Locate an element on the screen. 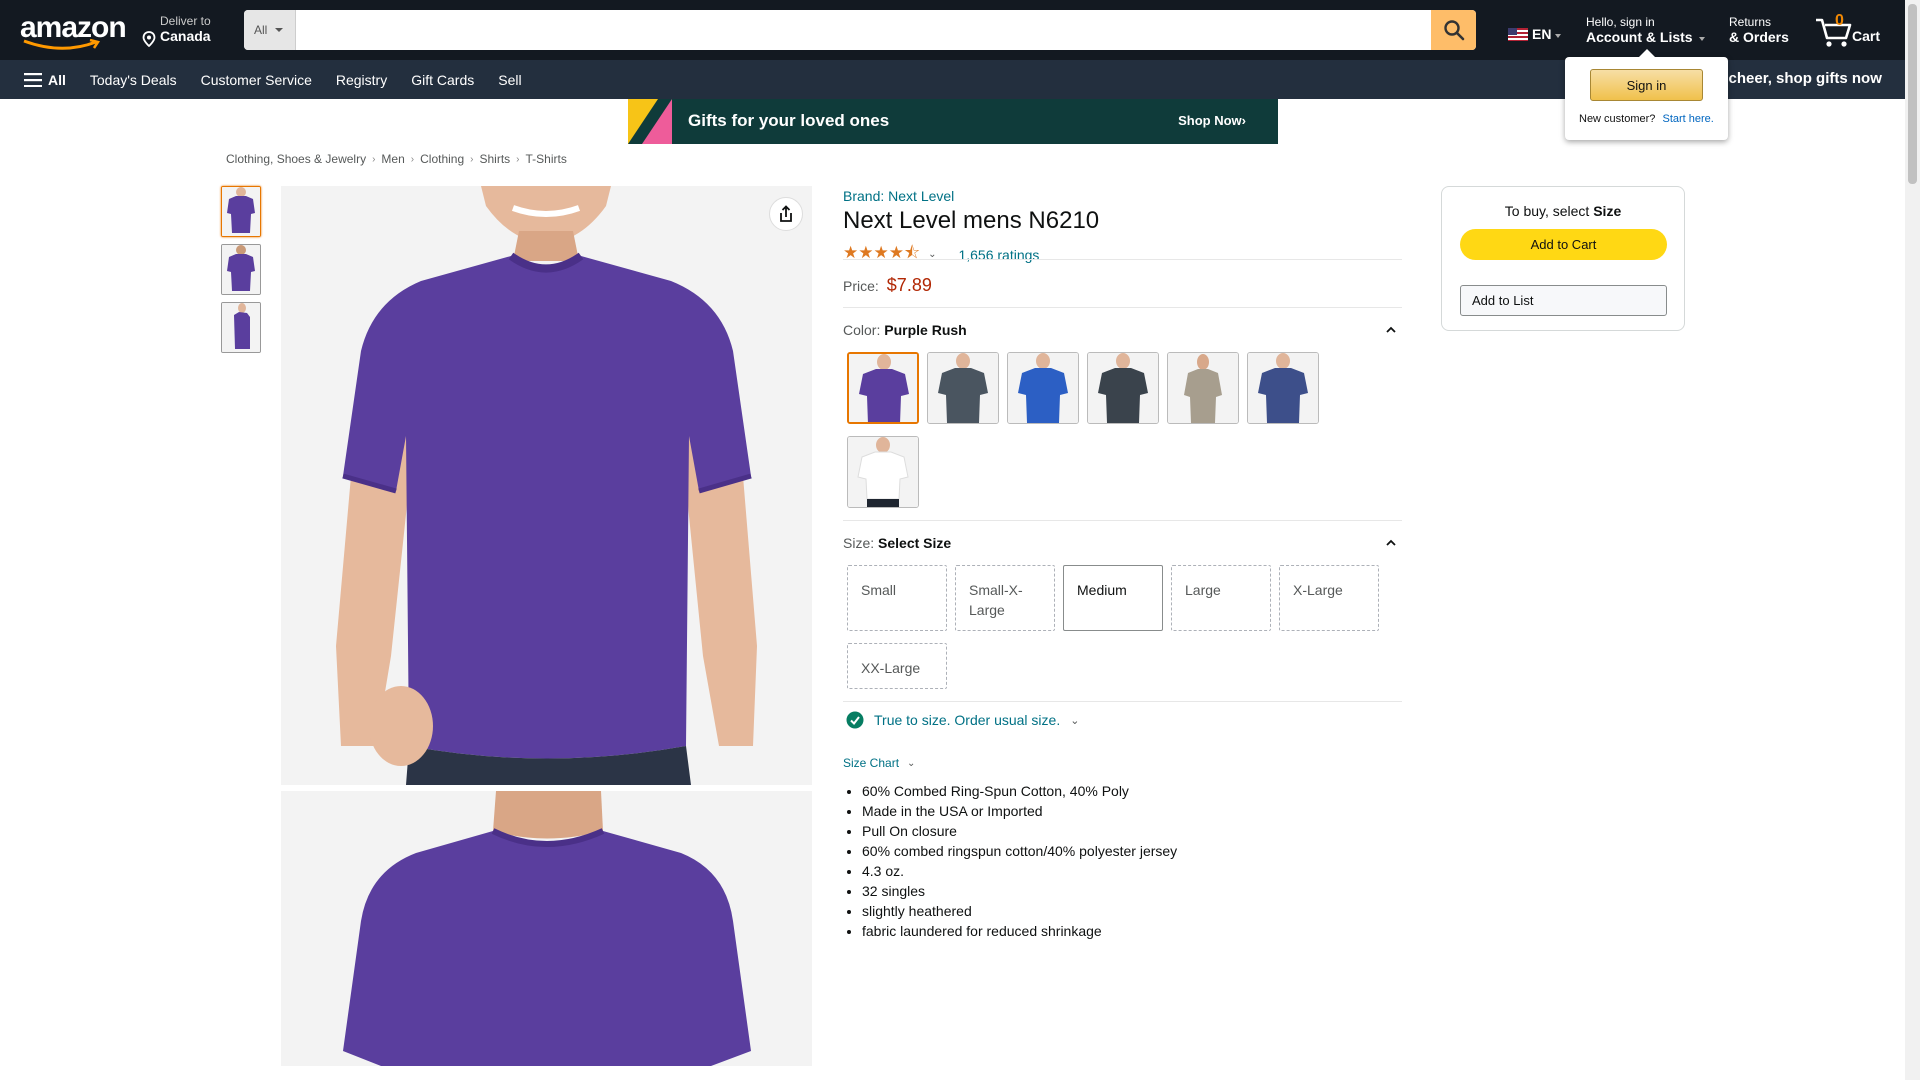 This screenshot has height=1080, width=1920. new-customer-text: New customer? Start here. is located at coordinates (1646, 119).